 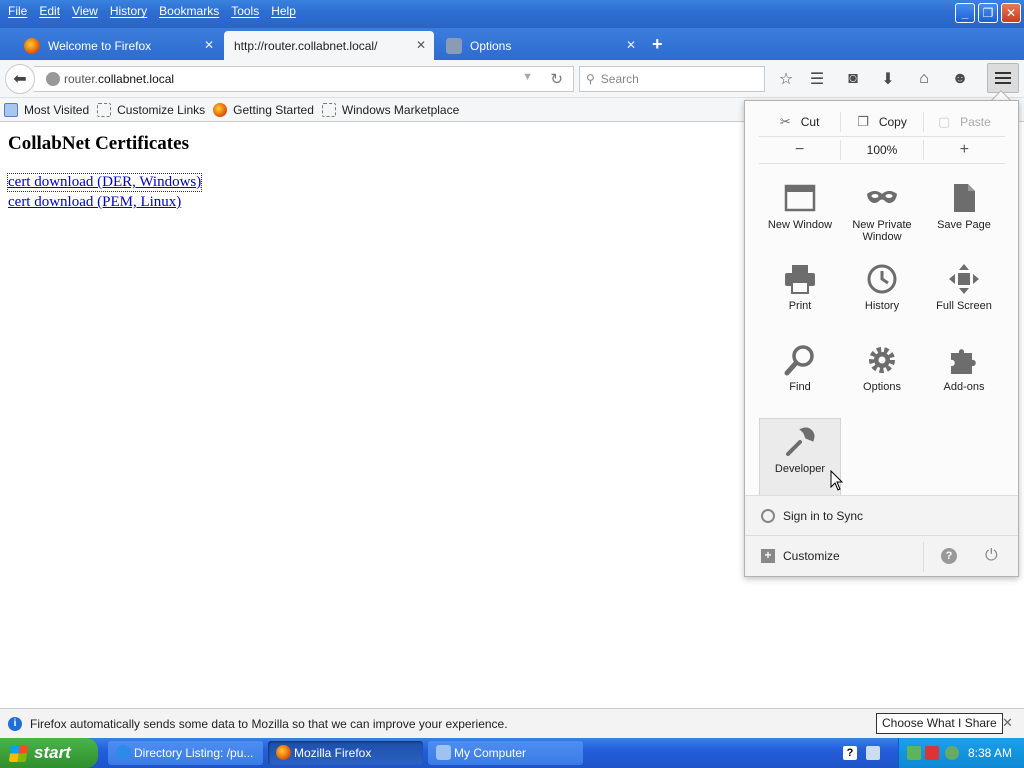 What do you see at coordinates (1011, 13) in the screenshot?
I see `close-window-button: ✕` at bounding box center [1011, 13].